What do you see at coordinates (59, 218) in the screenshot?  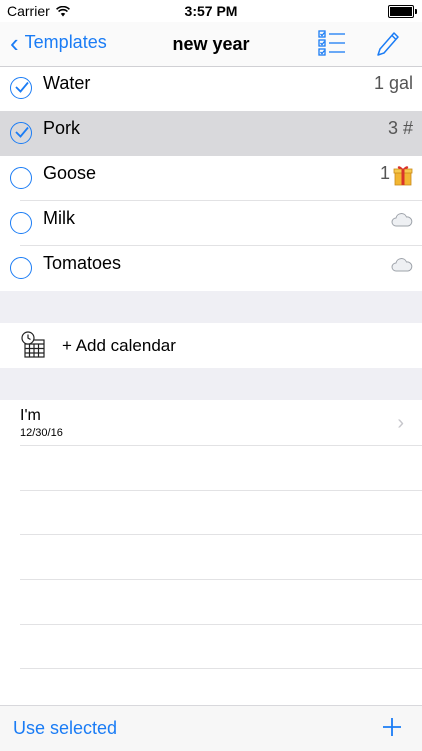 I see `item-name: Milk` at bounding box center [59, 218].